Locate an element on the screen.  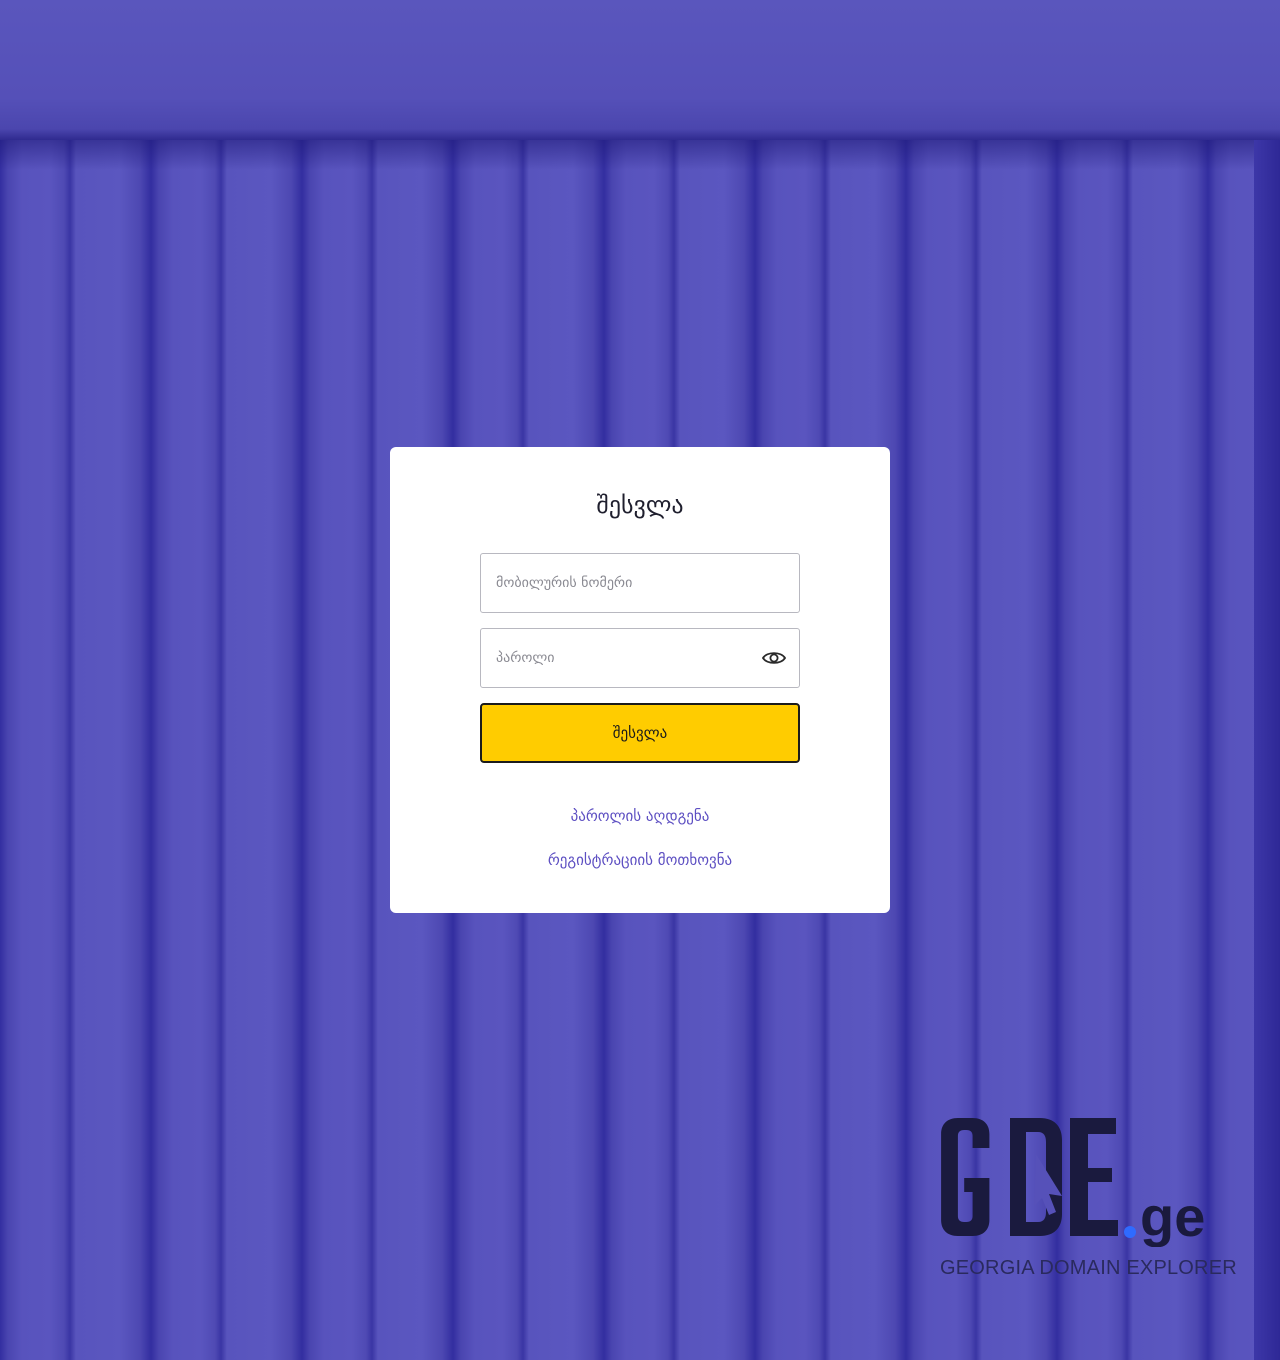
gde-logo-wordmark: ge is located at coordinates (1172, 1216).